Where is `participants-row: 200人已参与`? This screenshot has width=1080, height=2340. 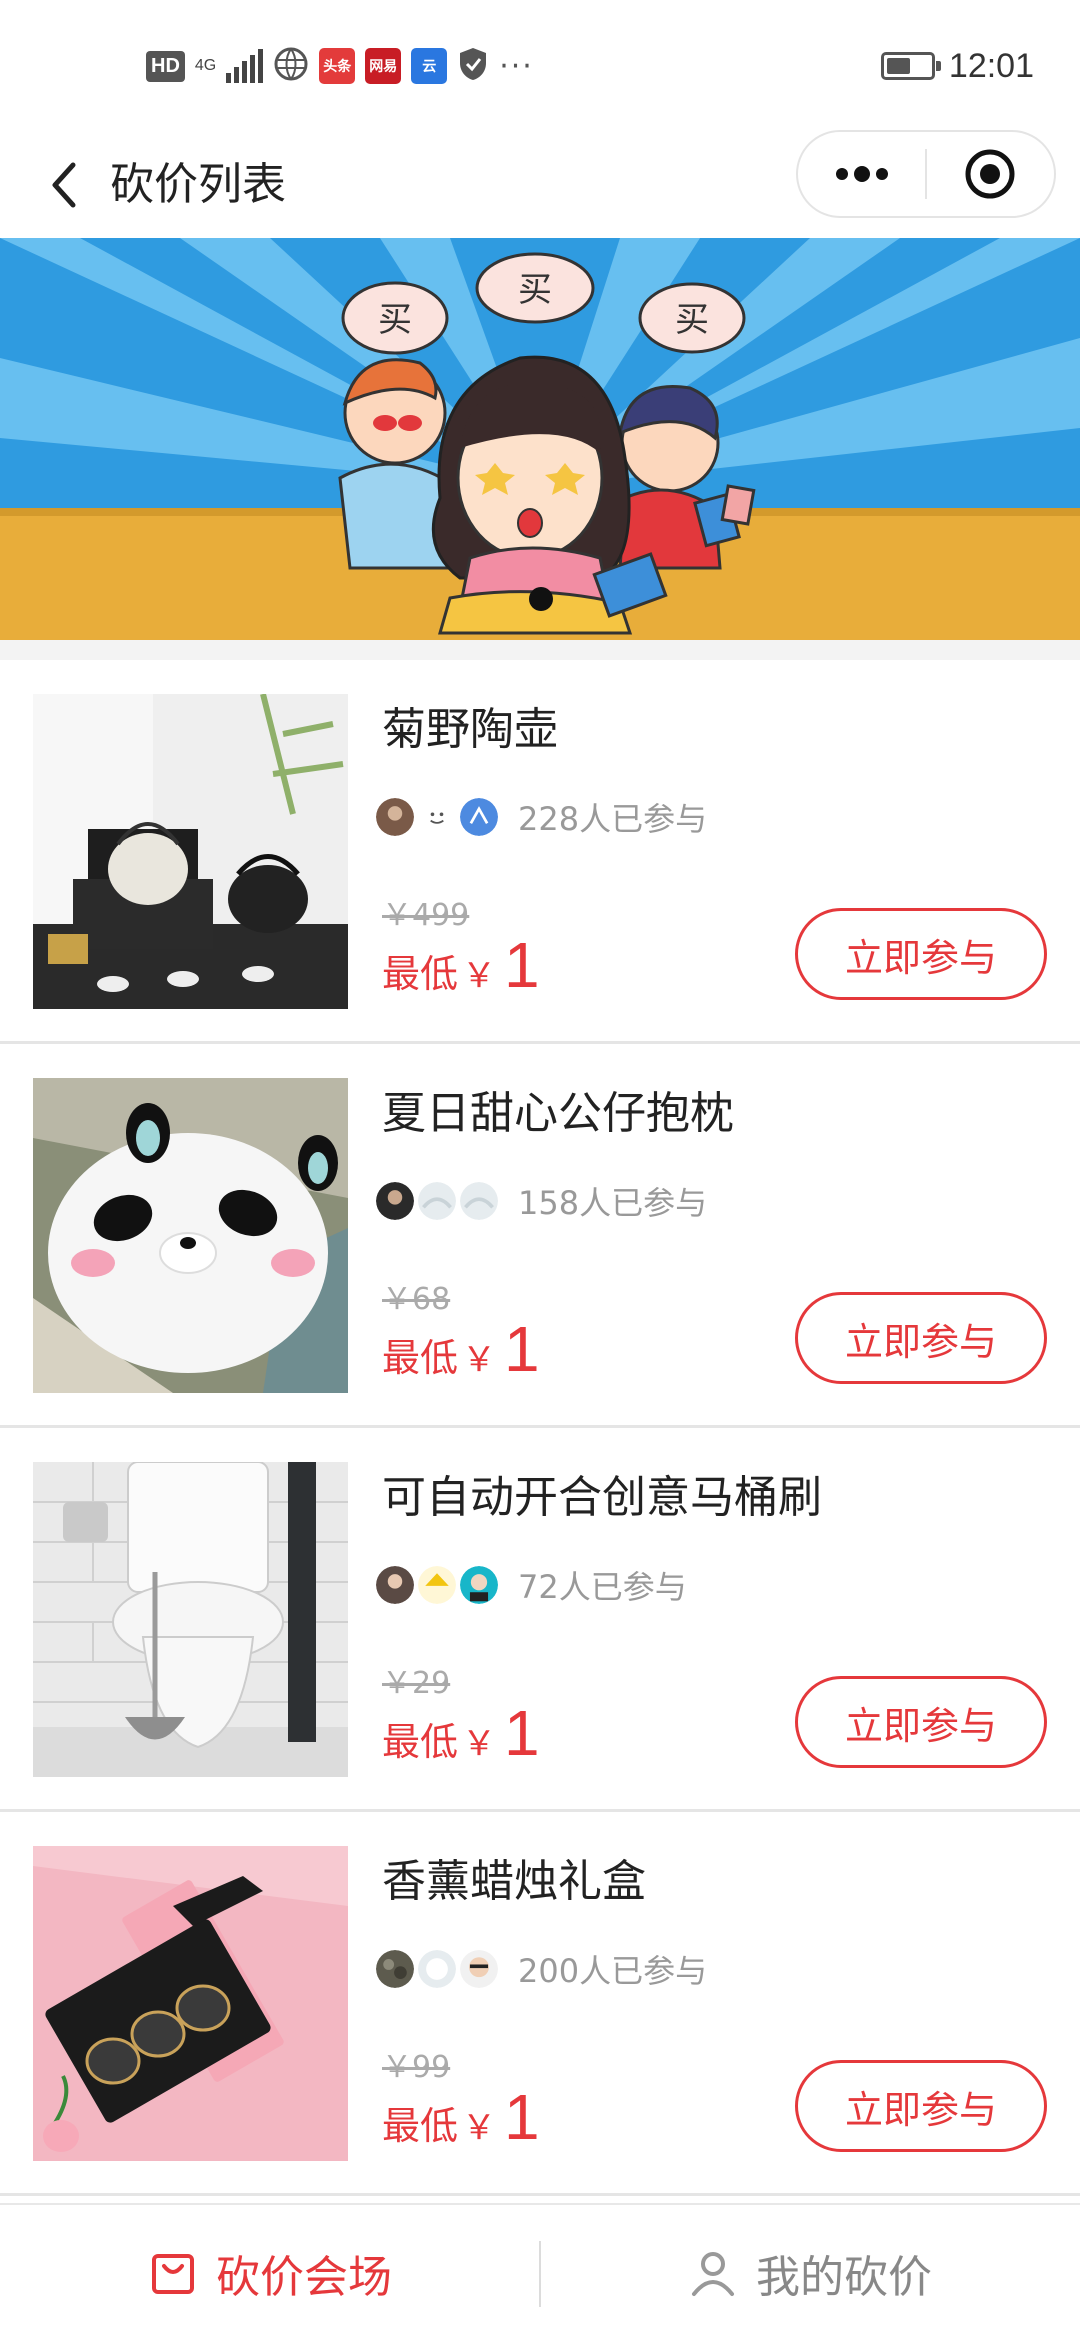
participants-row: 200人已参与 is located at coordinates (540, 1969).